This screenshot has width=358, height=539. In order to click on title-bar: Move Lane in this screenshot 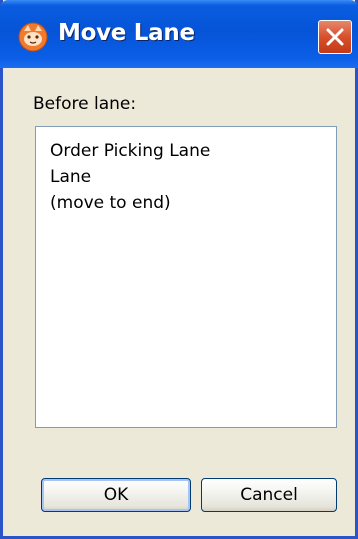, I will do `click(179, 34)`.